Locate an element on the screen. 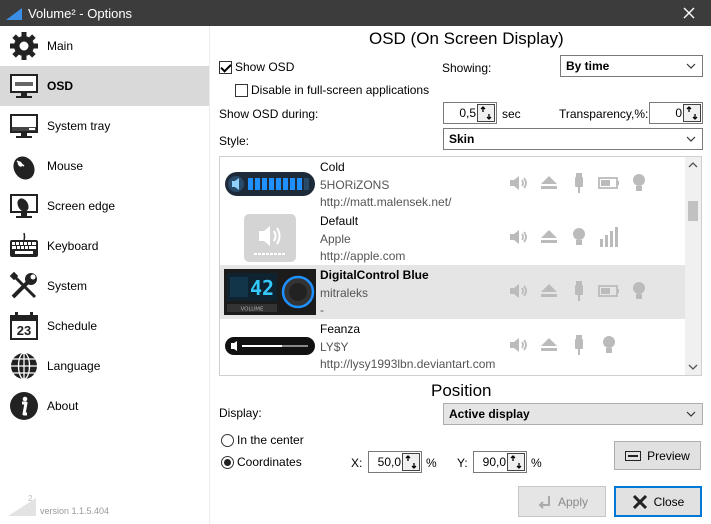 Image resolution: width=711 pixels, height=524 pixels. y-coordinate-stepper: 90,0 is located at coordinates (500, 462).